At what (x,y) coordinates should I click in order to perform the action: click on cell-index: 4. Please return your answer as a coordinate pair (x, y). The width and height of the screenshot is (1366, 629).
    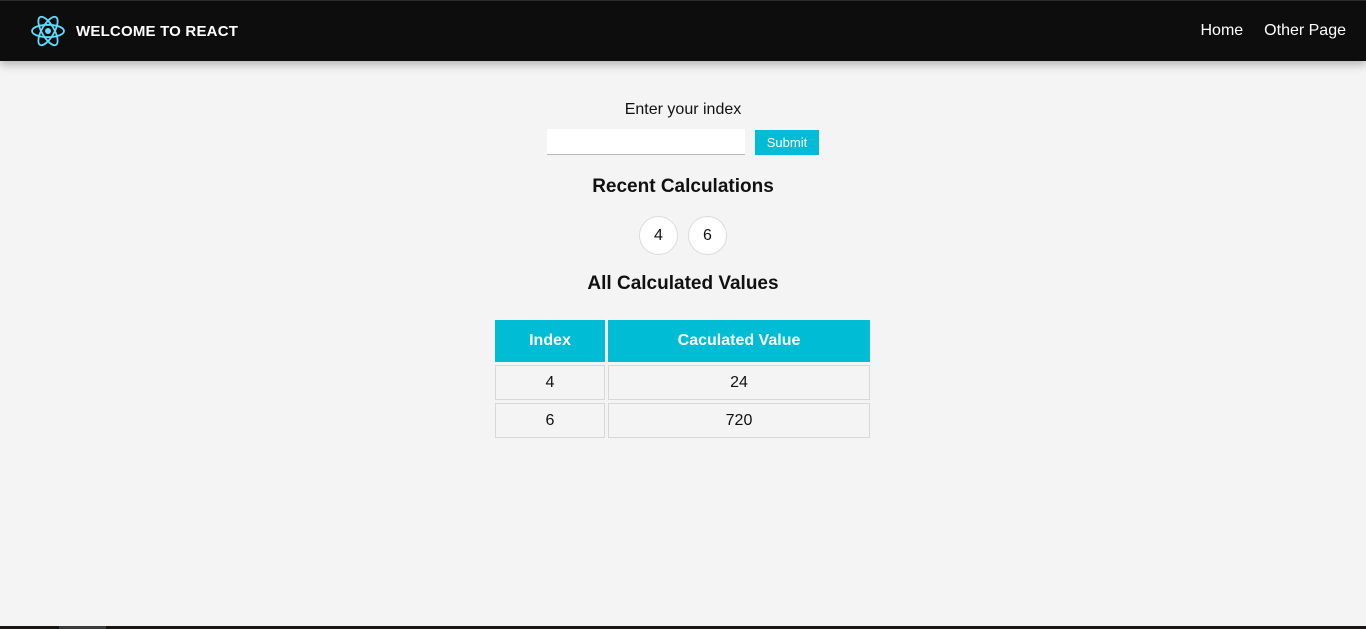
    Looking at the image, I should click on (550, 382).